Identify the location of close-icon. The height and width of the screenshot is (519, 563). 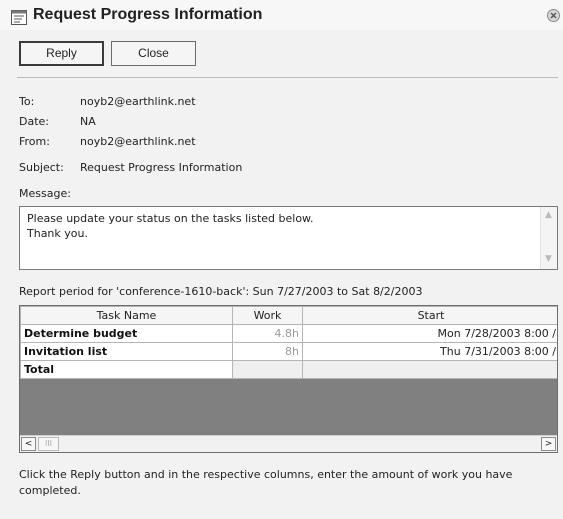
(553, 15).